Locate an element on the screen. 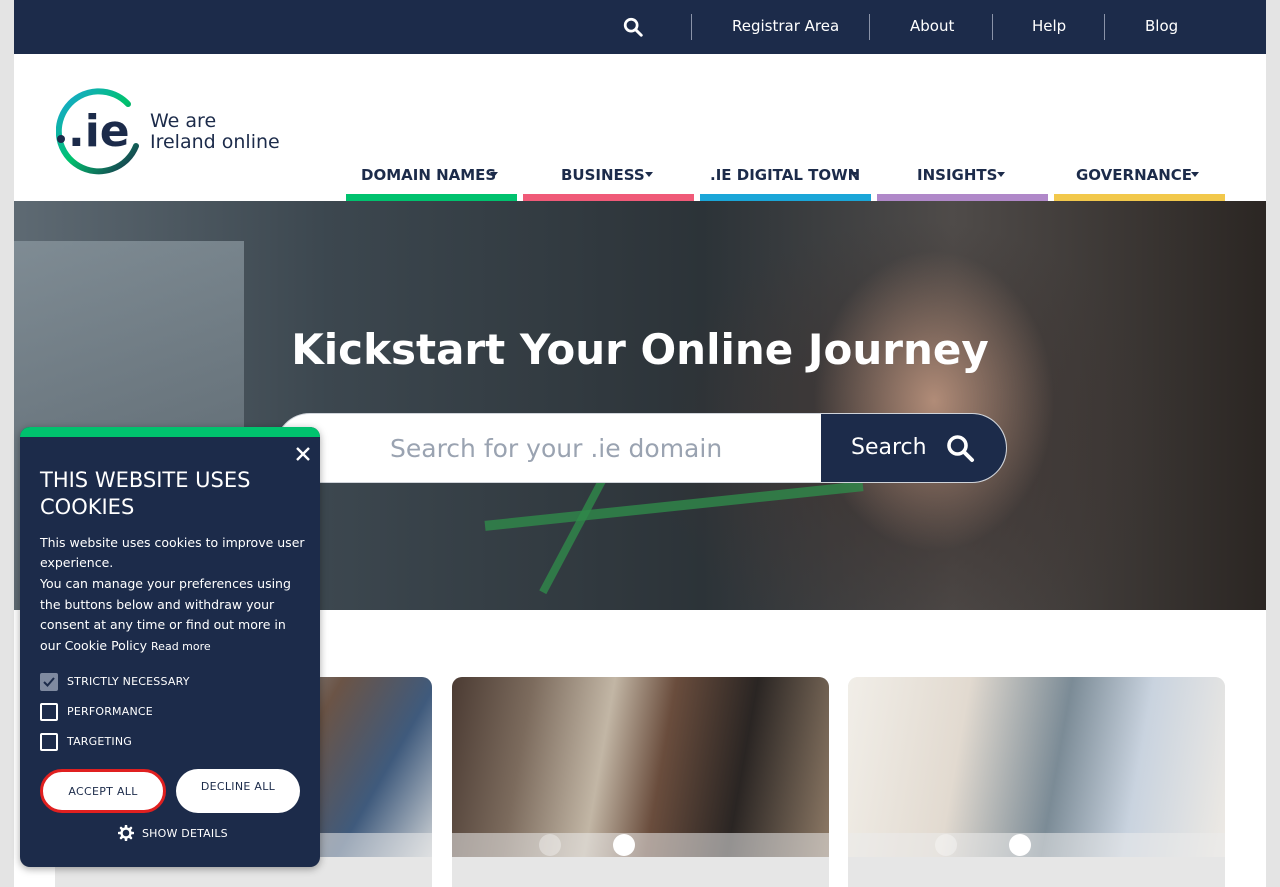 Image resolution: width=1280 pixels, height=887 pixels. close-icon is located at coordinates (303, 454).